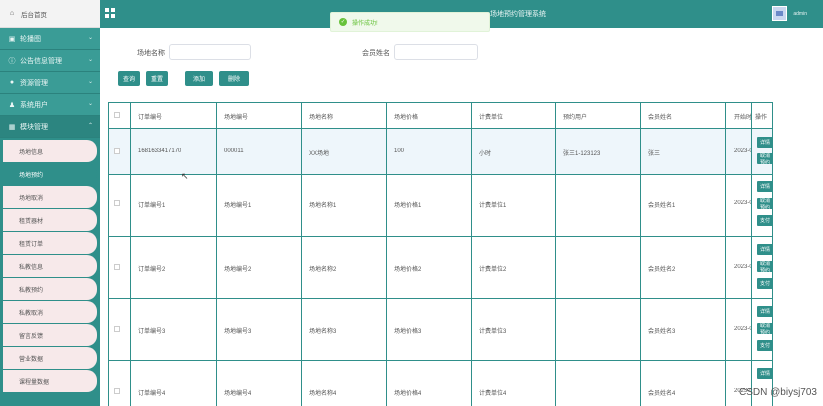 This screenshot has height=406, width=823. Describe the element at coordinates (151, 53) in the screenshot. I see `venue-name-label: 场地名称` at that location.